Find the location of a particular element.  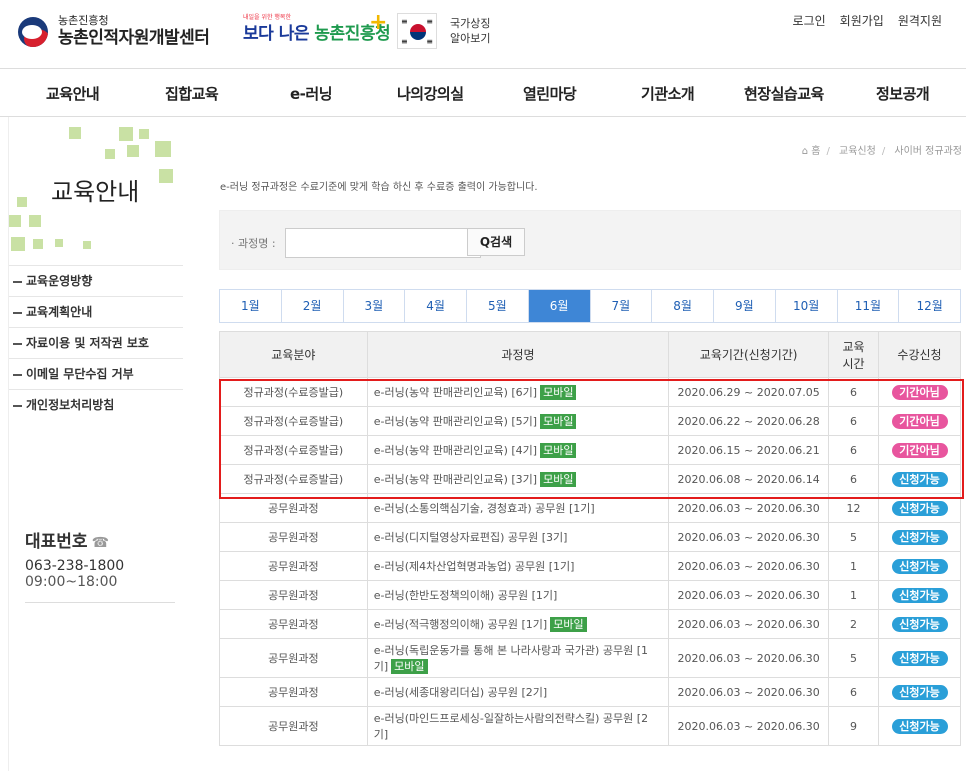

tab-month-12: 12월 is located at coordinates (929, 306).